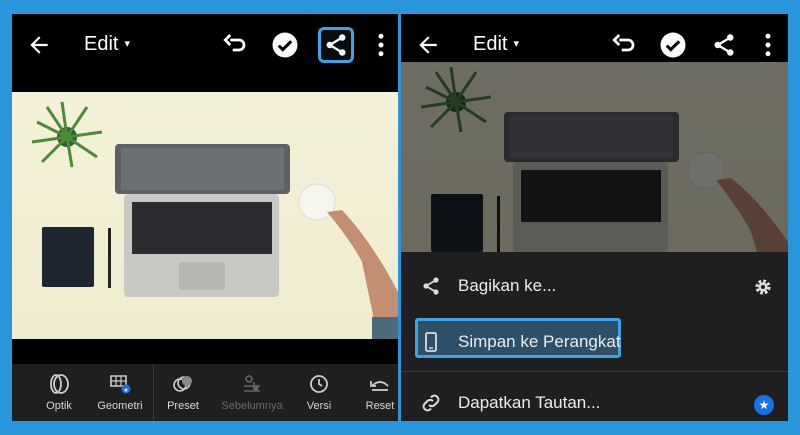 This screenshot has width=800, height=435. Describe the element at coordinates (183, 406) in the screenshot. I see `tool-label: Preset` at that location.